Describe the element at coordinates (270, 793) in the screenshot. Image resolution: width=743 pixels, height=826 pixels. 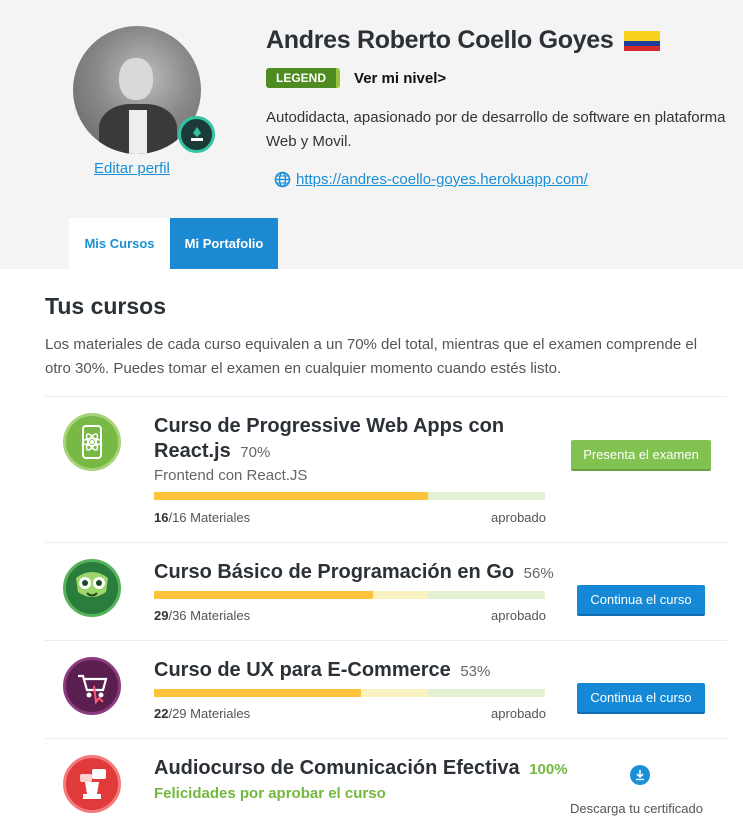
I see `congrats-message: Felicidades por aprobar el curso` at that location.